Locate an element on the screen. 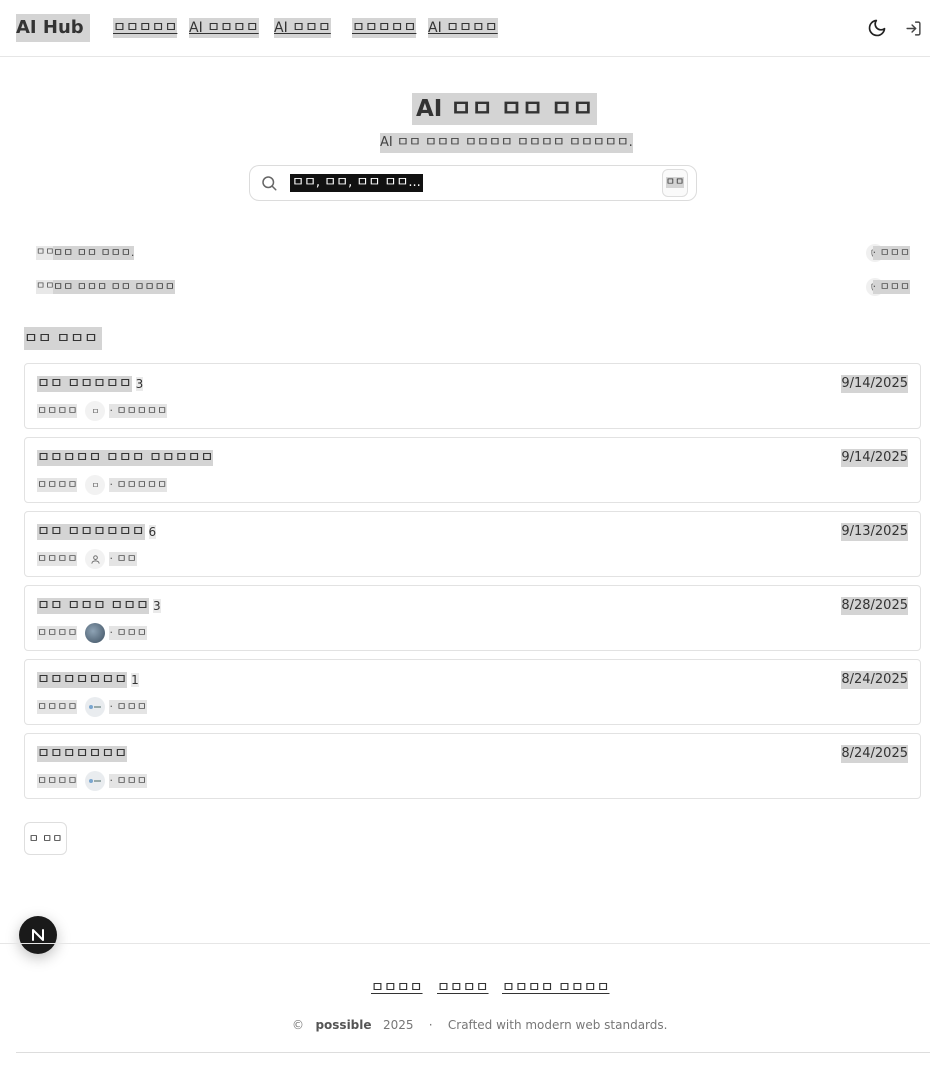 Image resolution: width=930 pixels, height=1085 pixels. search-shortcut-label: ㅁㅁ is located at coordinates (675, 182).